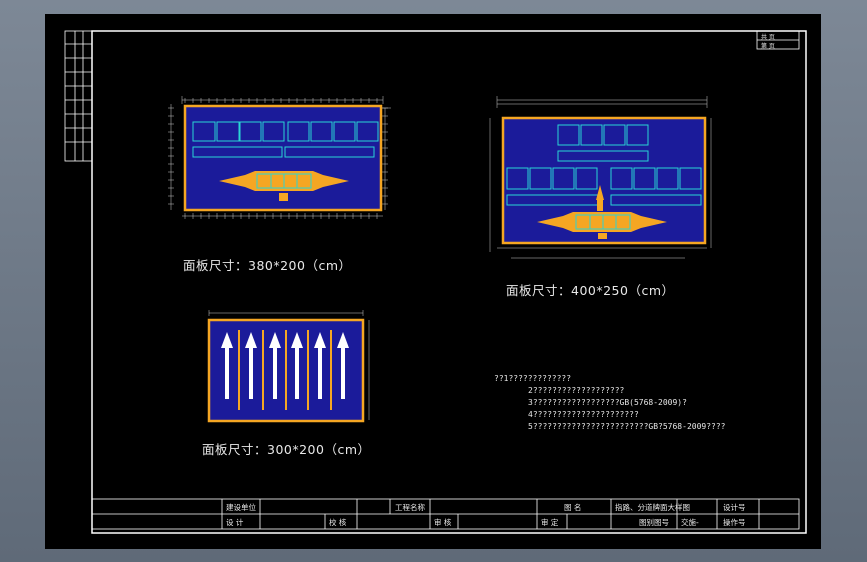 This screenshot has height=562, width=867. What do you see at coordinates (241, 507) in the screenshot?
I see `tb-designer-unit: 建设单位` at bounding box center [241, 507].